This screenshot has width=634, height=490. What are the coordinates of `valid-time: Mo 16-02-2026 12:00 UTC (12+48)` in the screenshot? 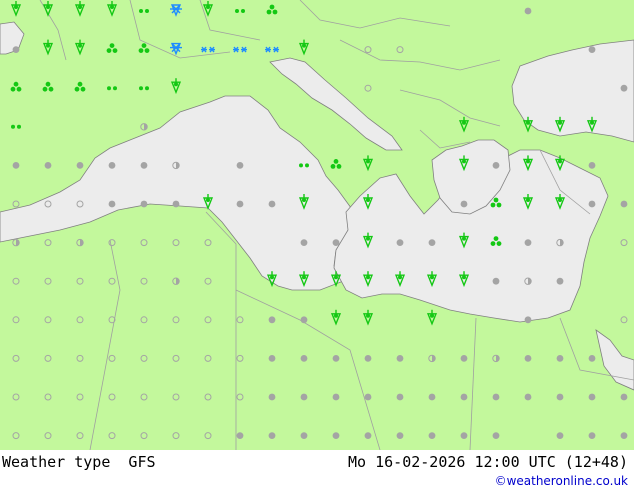 It's located at (488, 462).